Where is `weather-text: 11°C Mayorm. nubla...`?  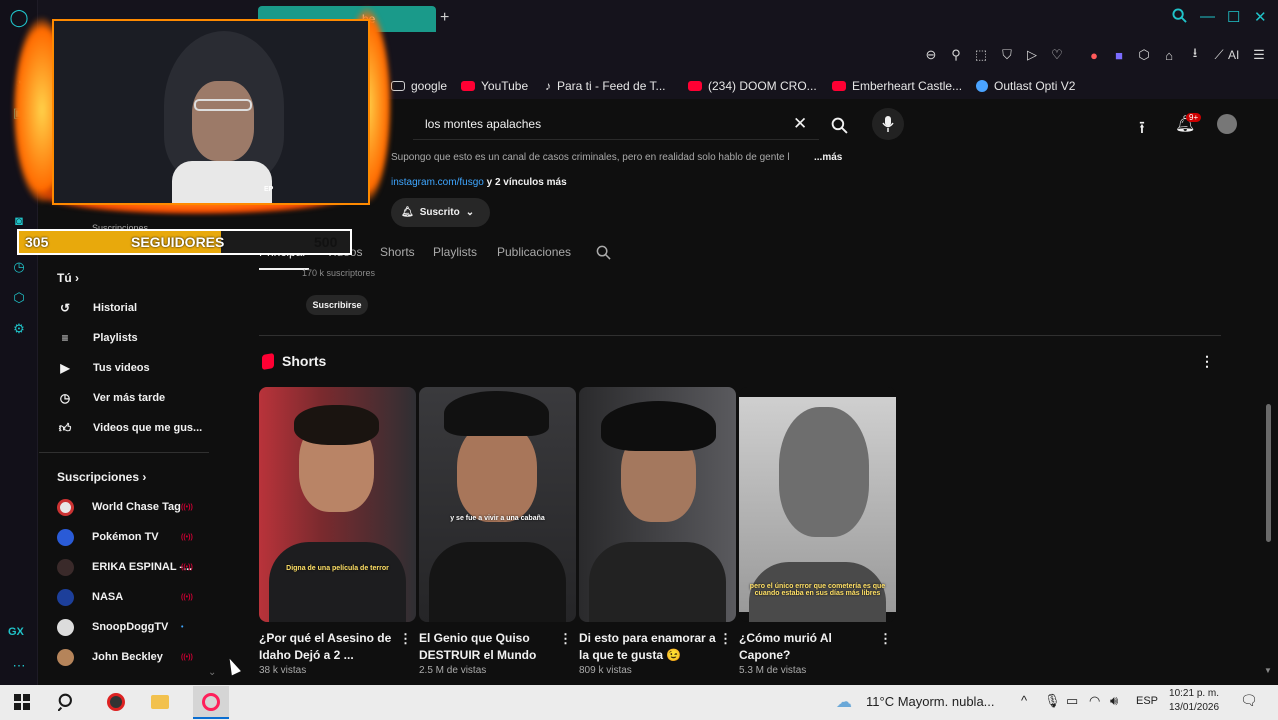
weather-text: 11°C Mayorm. nubla... is located at coordinates (930, 701).